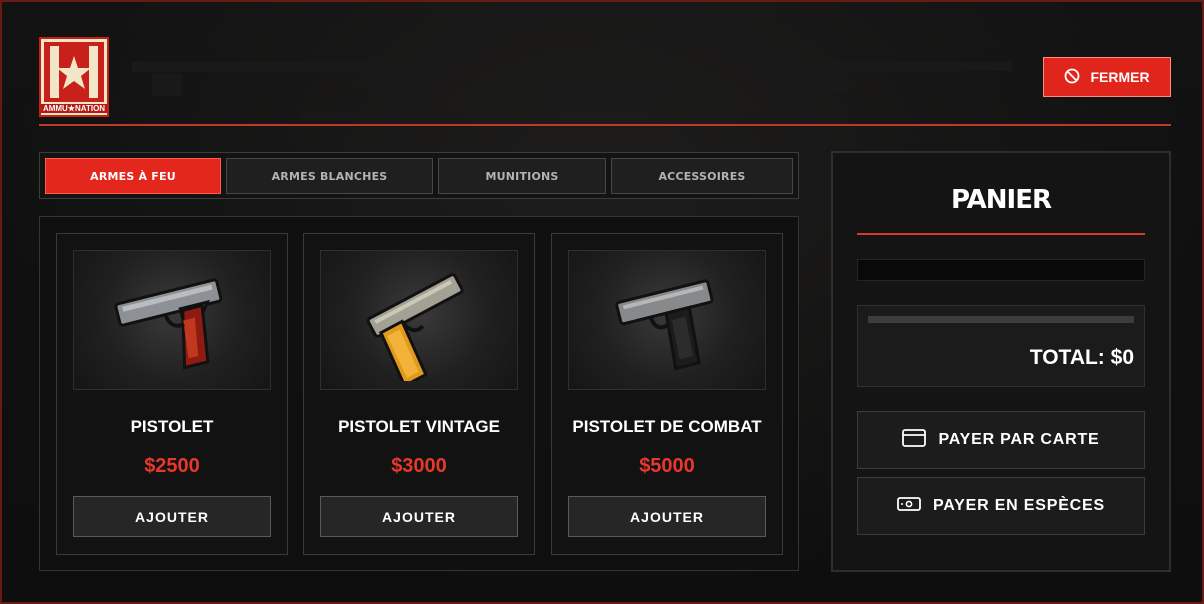 The width and height of the screenshot is (1204, 604). I want to click on pistol-icon, so click(168, 324).